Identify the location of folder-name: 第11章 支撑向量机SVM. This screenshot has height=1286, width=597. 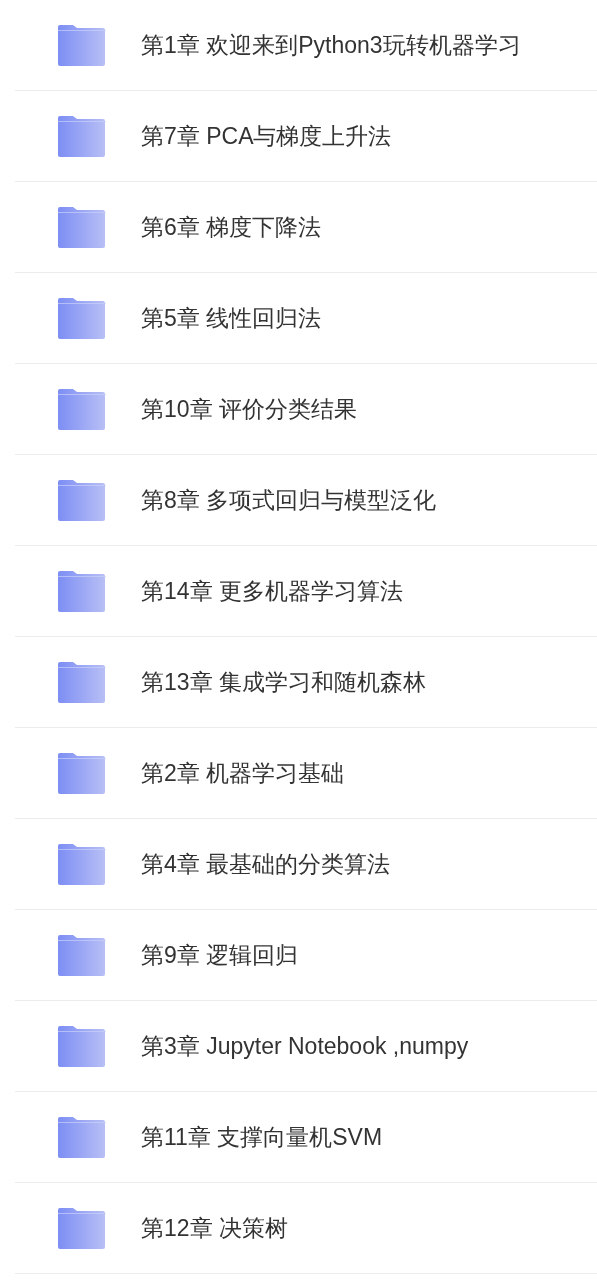
(262, 1137).